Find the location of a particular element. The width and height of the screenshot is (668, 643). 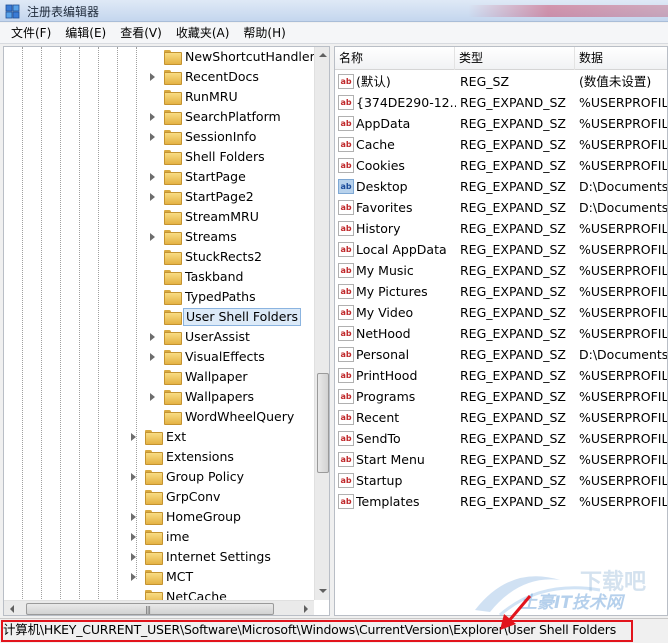

tree-item: Wallpaper is located at coordinates (159, 377).